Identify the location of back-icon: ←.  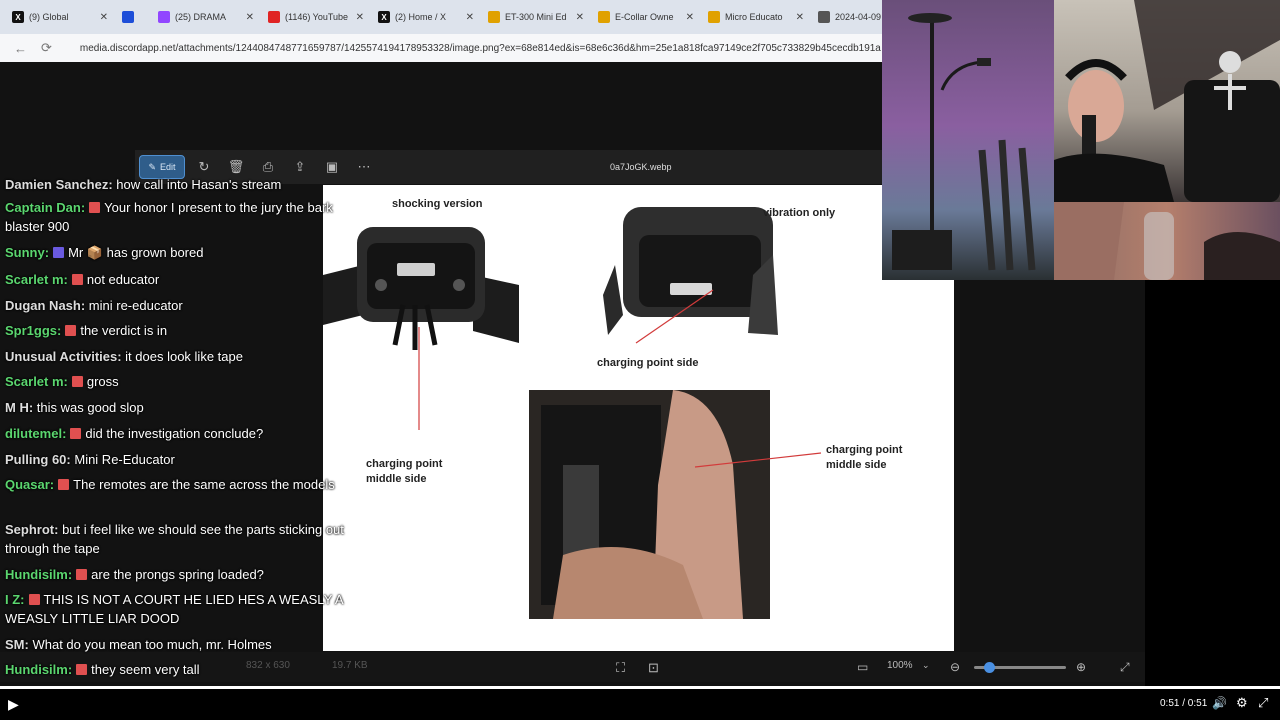
(20, 48).